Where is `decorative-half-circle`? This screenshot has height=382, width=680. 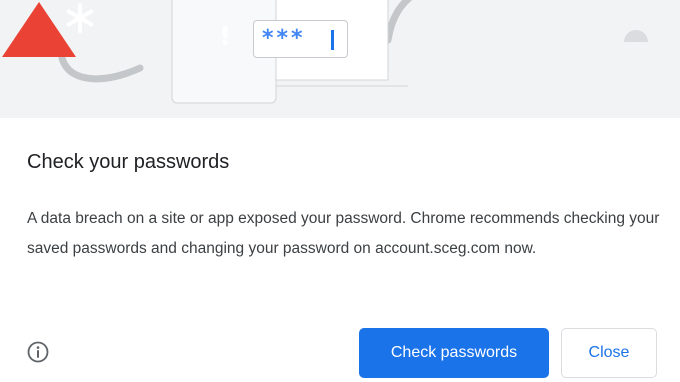 decorative-half-circle is located at coordinates (636, 36).